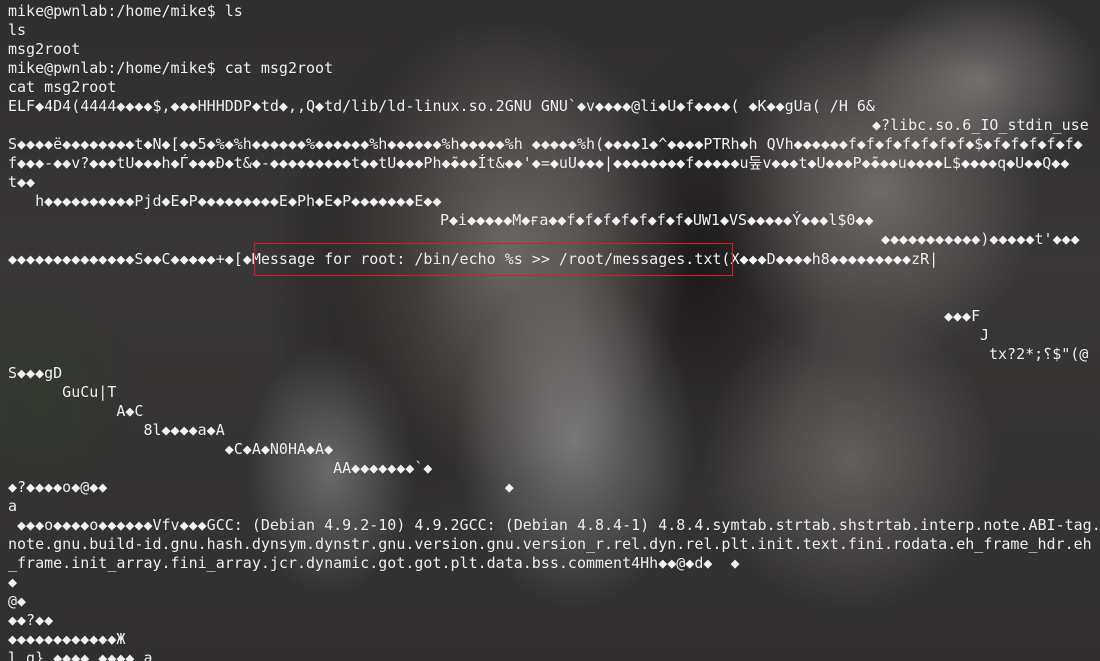 This screenshot has height=661, width=1100. What do you see at coordinates (76, 411) in the screenshot?
I see `terminal-line: A◆C` at bounding box center [76, 411].